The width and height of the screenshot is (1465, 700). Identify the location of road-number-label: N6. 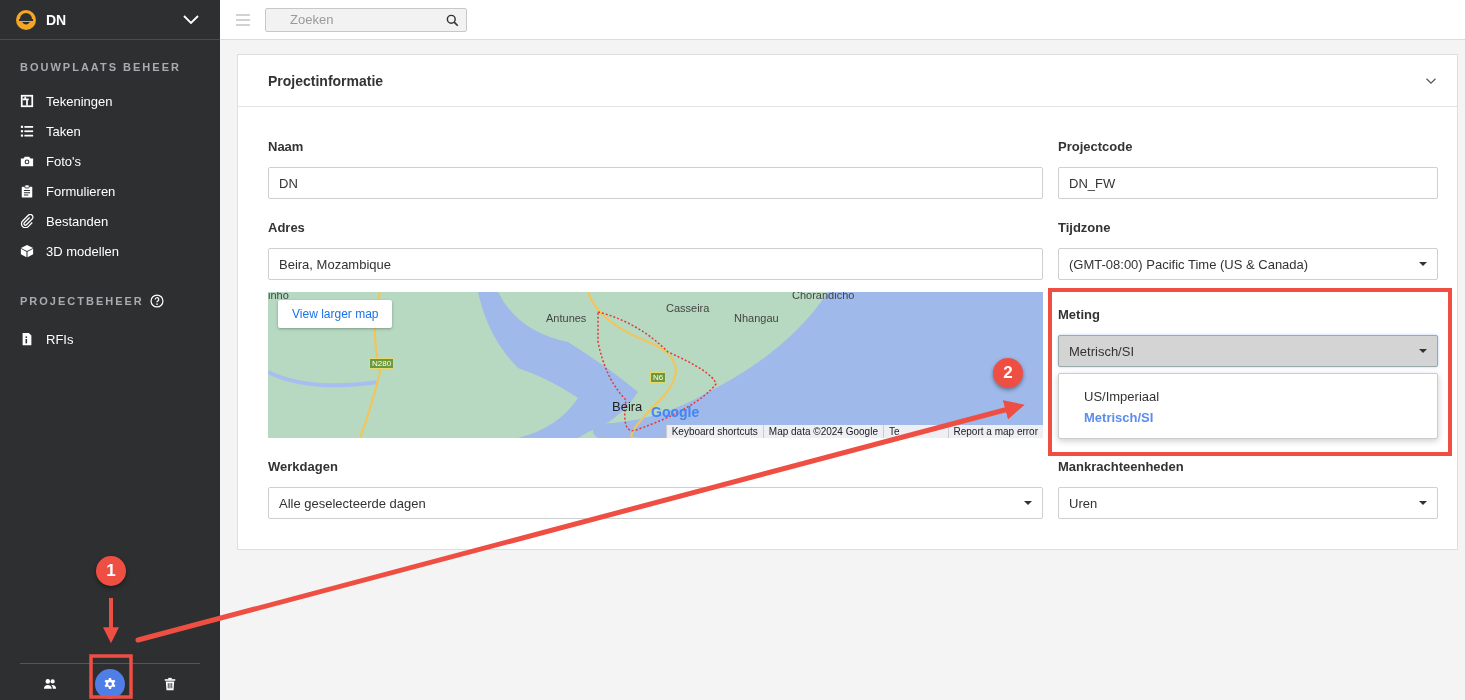
(658, 377).